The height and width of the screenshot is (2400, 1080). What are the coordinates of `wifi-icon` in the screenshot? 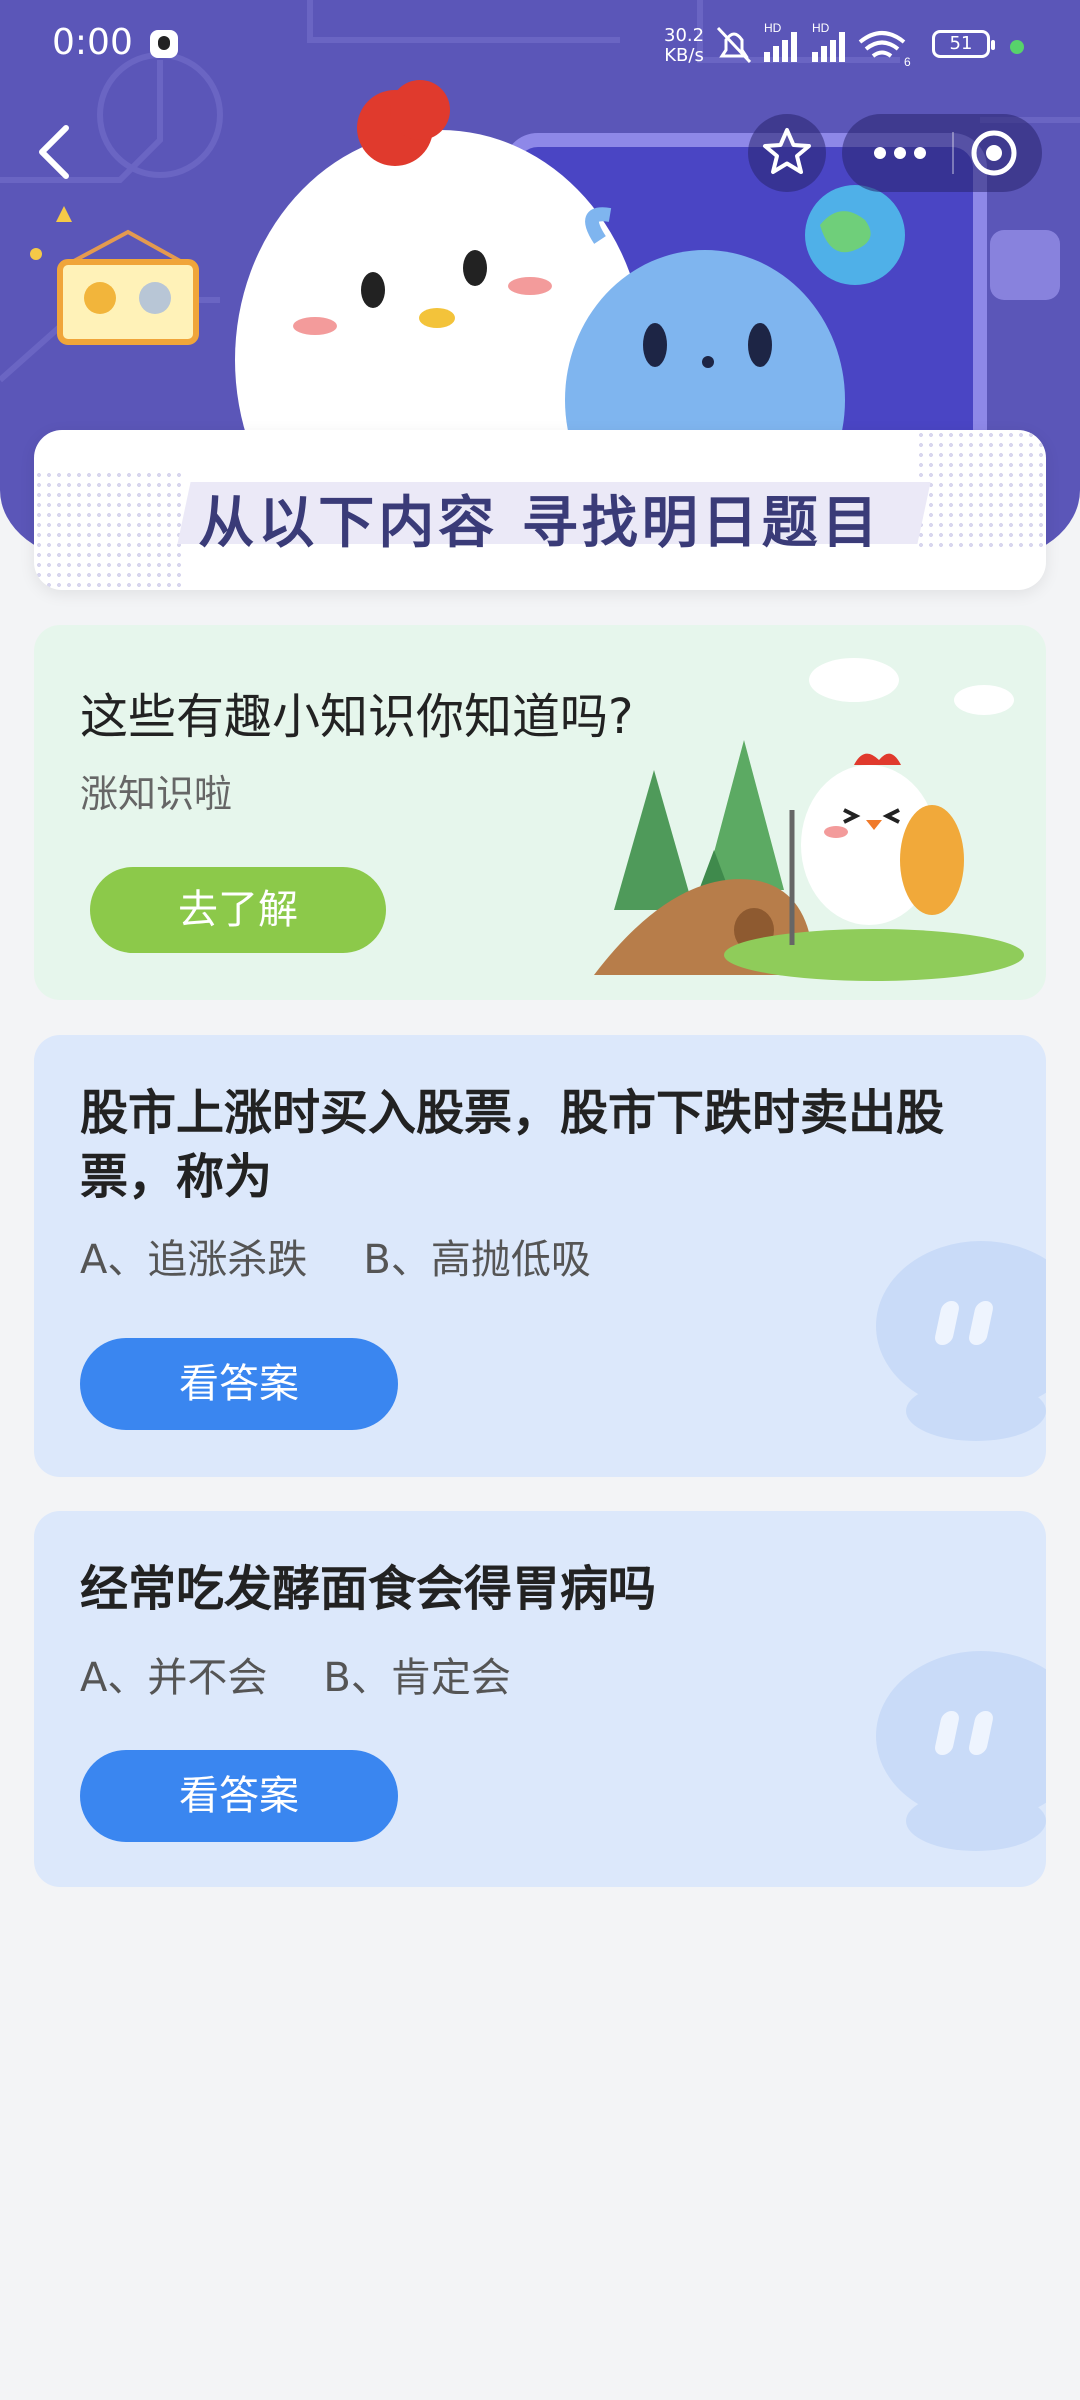 It's located at (882, 44).